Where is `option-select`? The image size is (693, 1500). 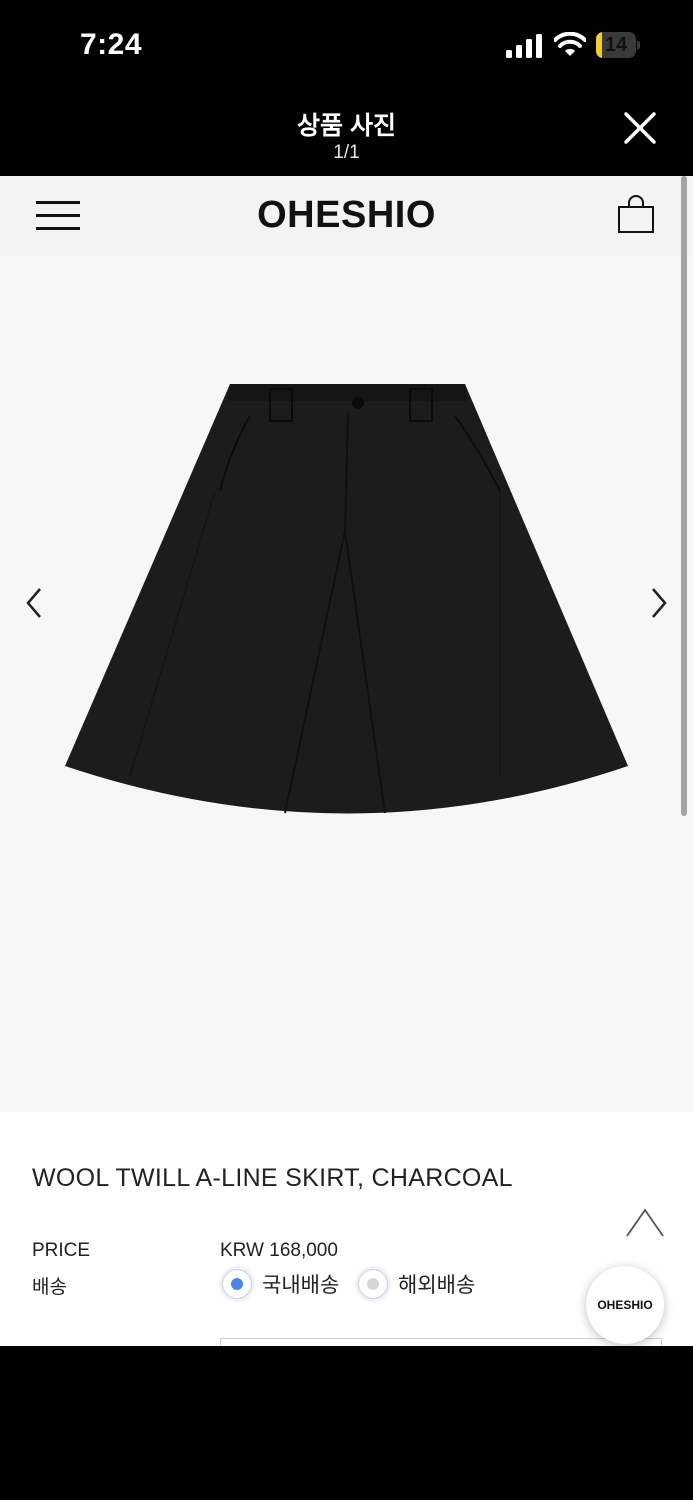 option-select is located at coordinates (441, 1342).